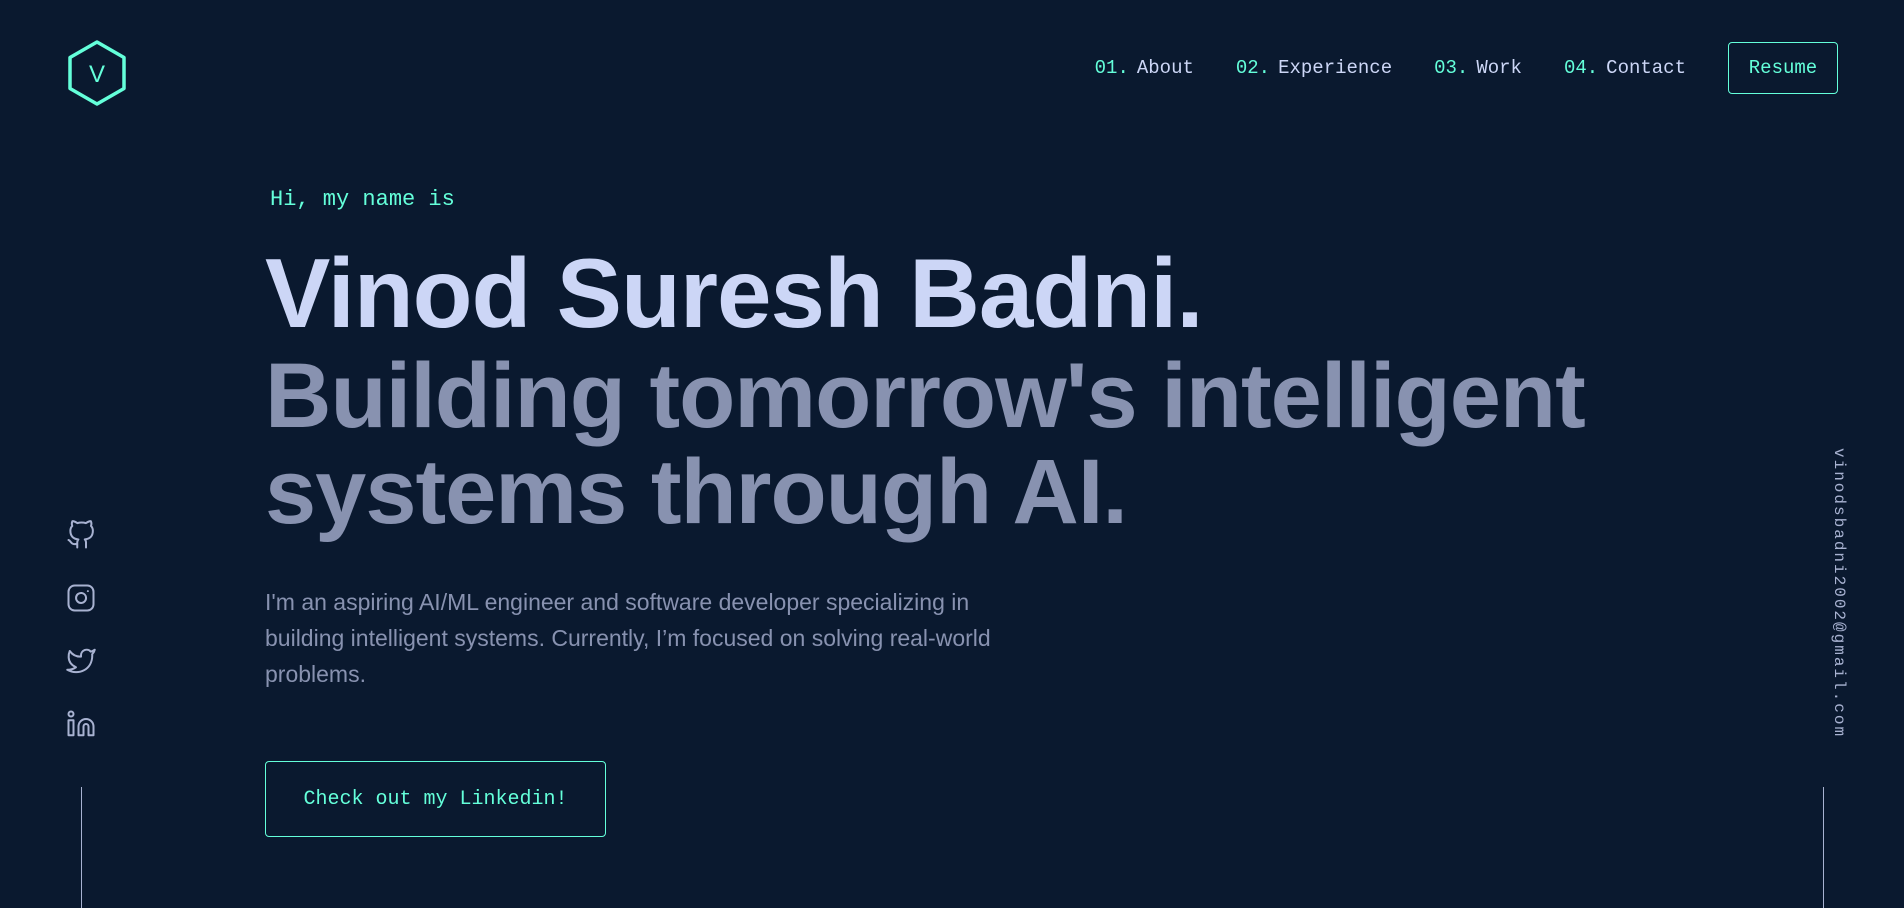 The width and height of the screenshot is (1904, 908). I want to click on nav-number: 04., so click(1581, 68).